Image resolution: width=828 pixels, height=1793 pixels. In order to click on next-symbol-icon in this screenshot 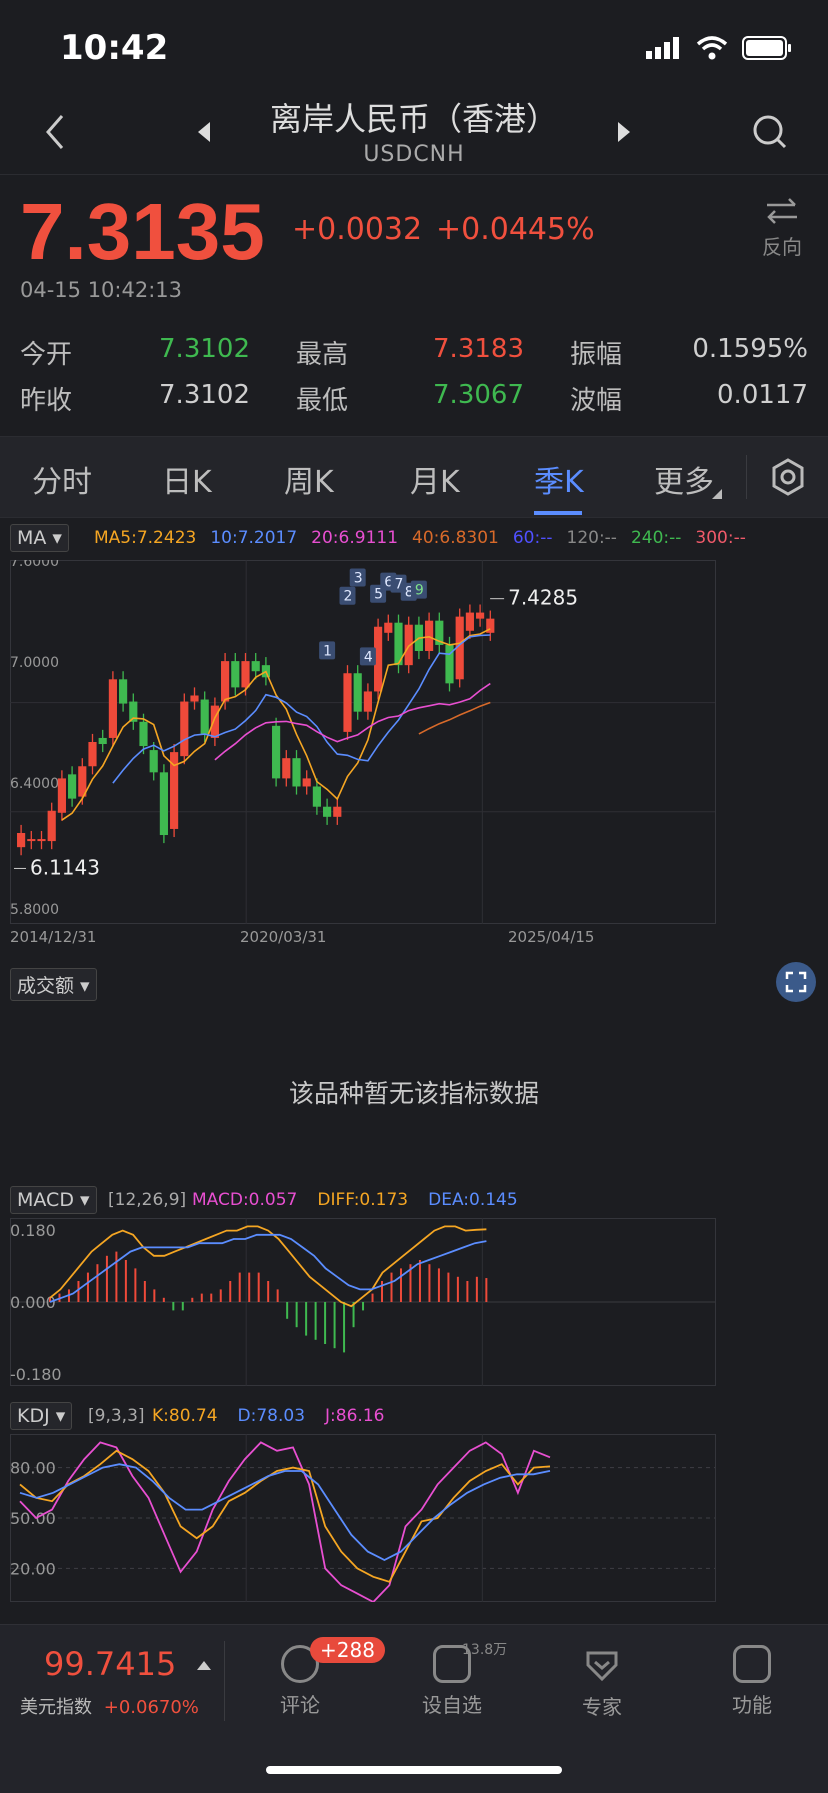, I will do `click(624, 132)`.